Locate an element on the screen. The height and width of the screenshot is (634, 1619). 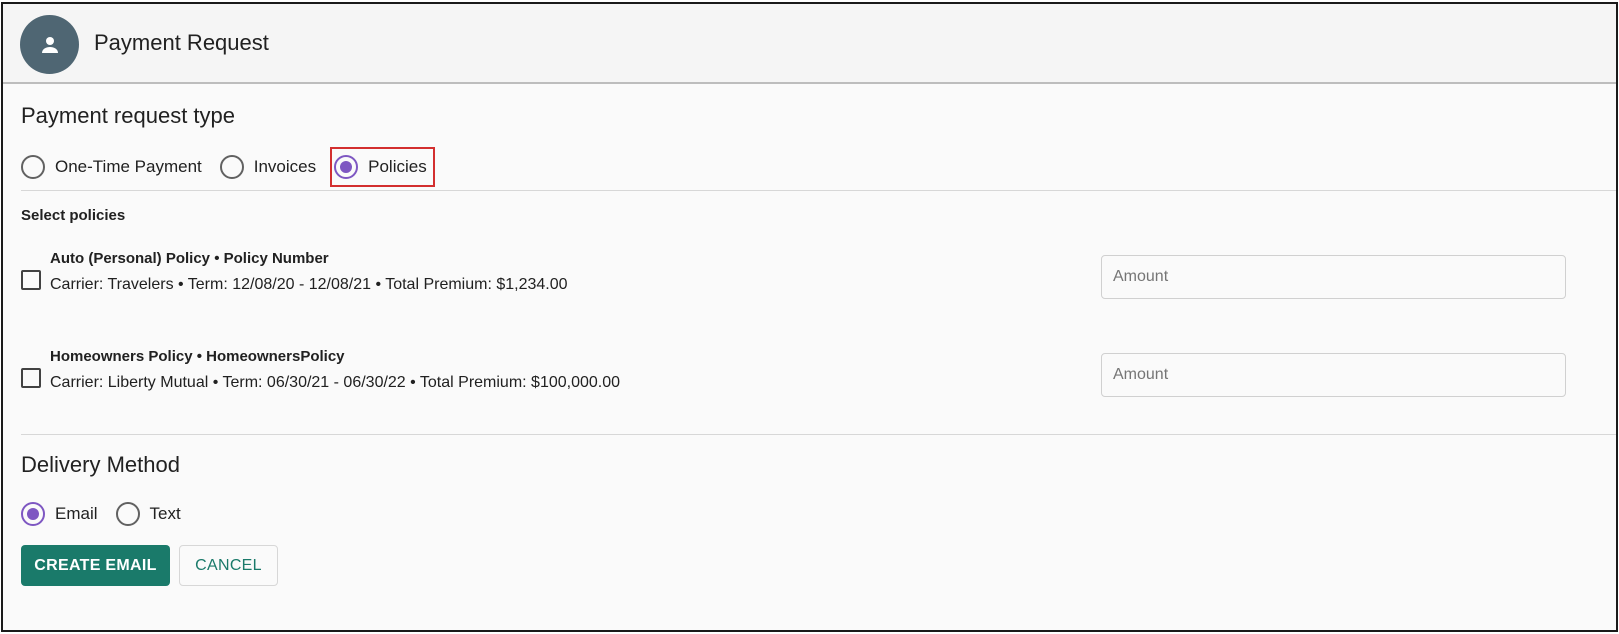
radio-label: Invoices is located at coordinates (285, 166).